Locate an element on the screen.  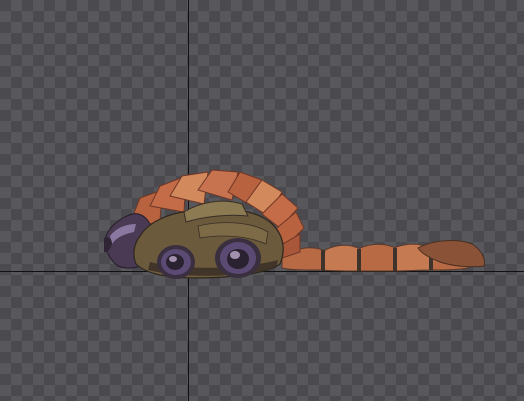
front-wheel is located at coordinates (176, 262).